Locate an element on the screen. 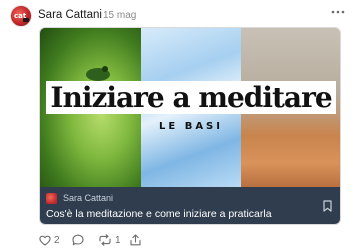  share-button is located at coordinates (135, 240).